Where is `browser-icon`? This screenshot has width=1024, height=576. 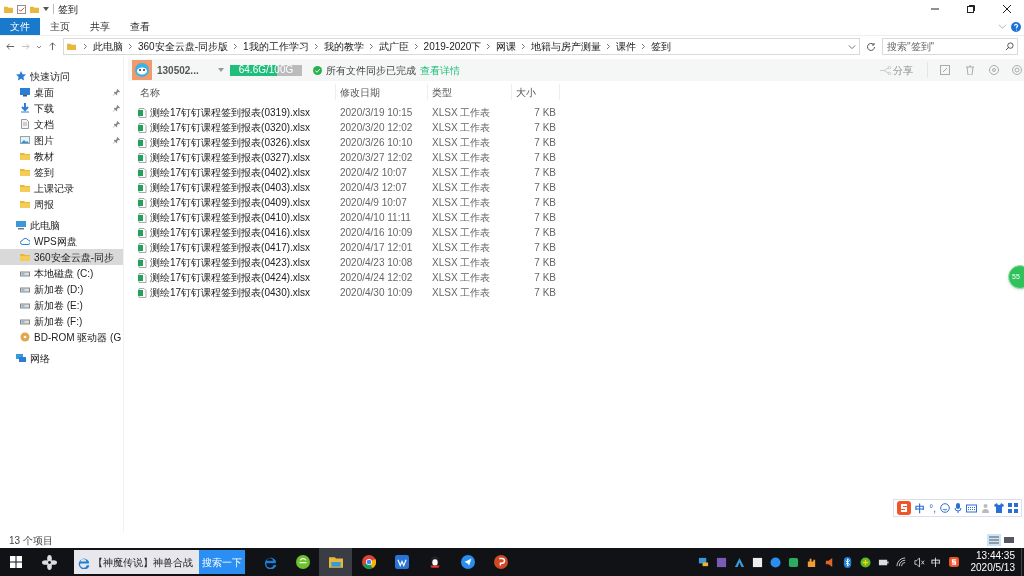
browser-icon is located at coordinates (302, 562).